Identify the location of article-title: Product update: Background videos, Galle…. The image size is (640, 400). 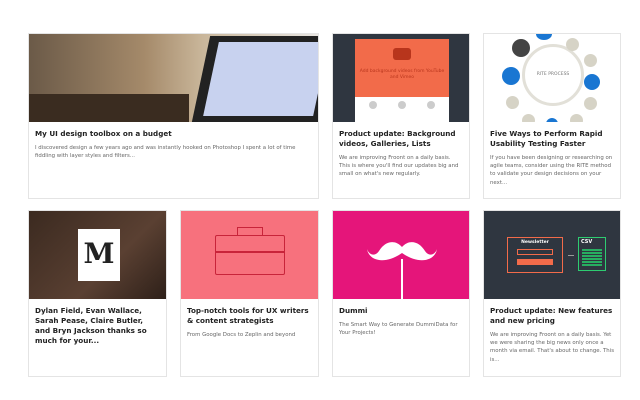
(401, 139).